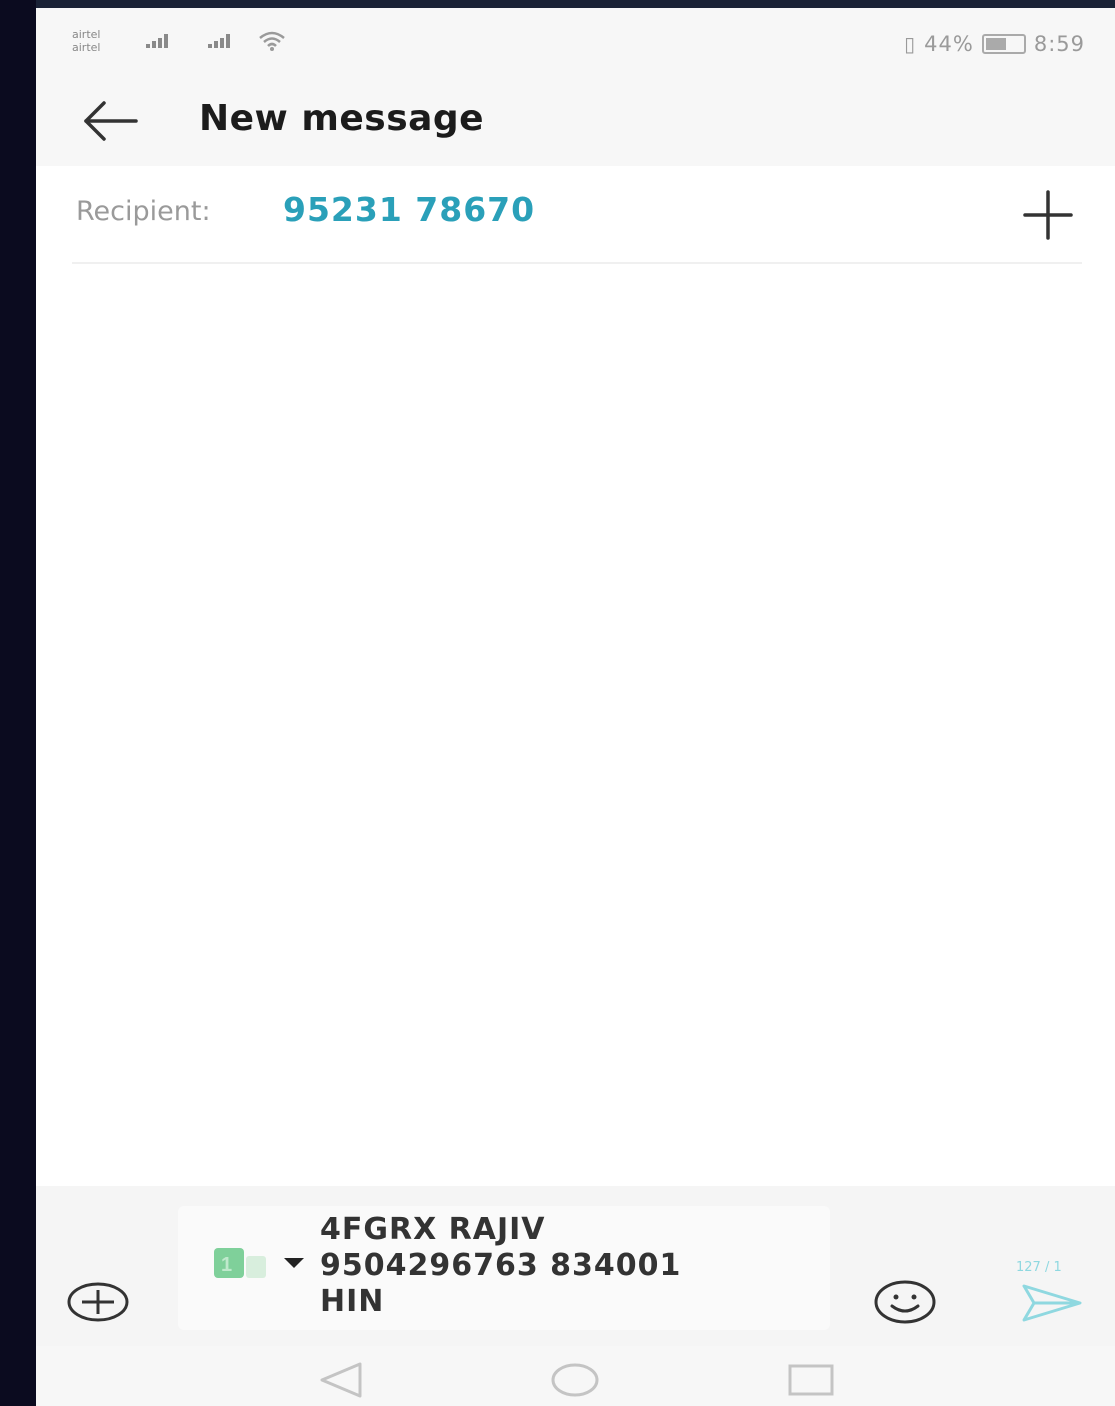 The width and height of the screenshot is (1115, 1406). I want to click on recipient-number: 95231 78670, so click(409, 209).